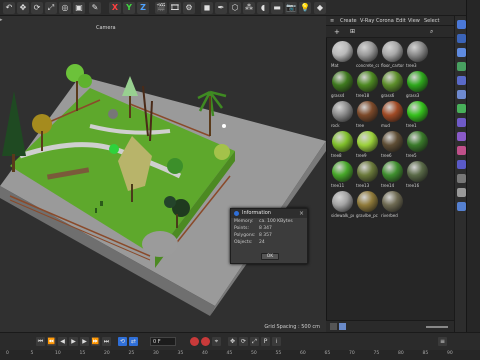 This screenshot has width=480, height=360. I want to click on camera-icon: 📷, so click(291, 8).